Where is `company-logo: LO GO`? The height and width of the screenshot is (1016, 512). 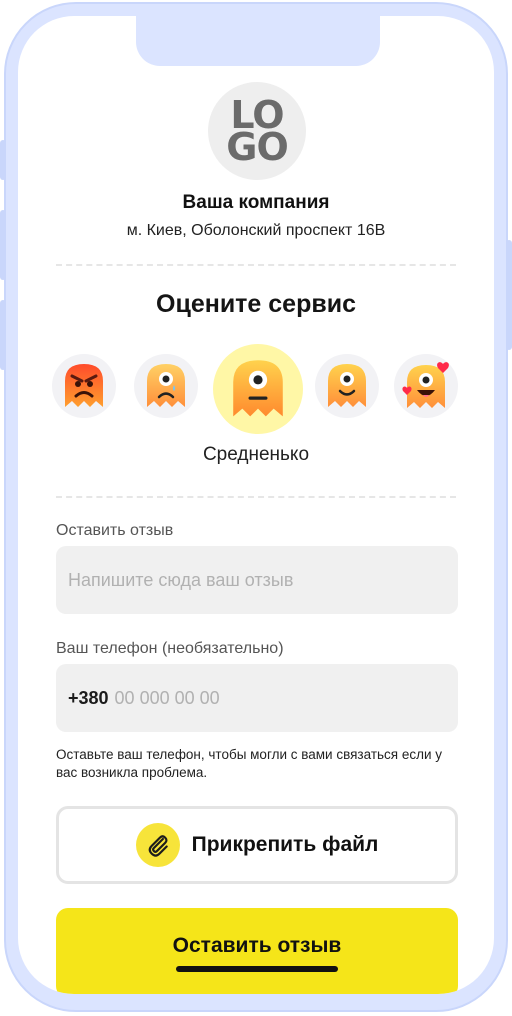 company-logo: LO GO is located at coordinates (257, 131).